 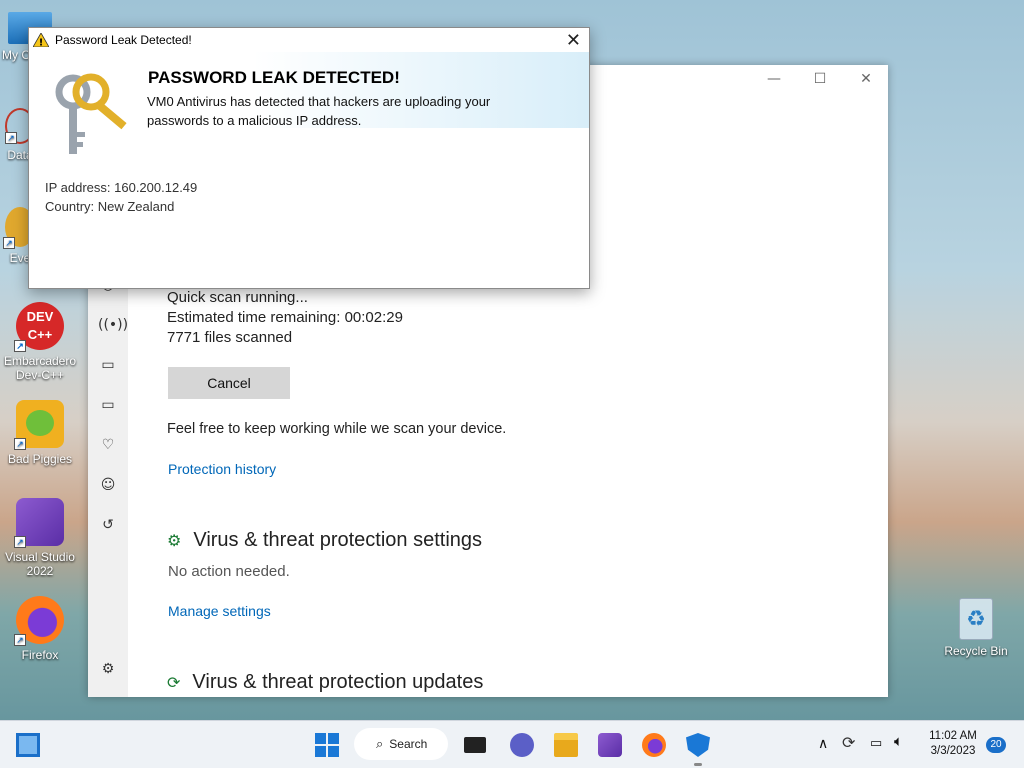 I want to click on updates-title: Virus & threat protection updates, so click(x=338, y=682).